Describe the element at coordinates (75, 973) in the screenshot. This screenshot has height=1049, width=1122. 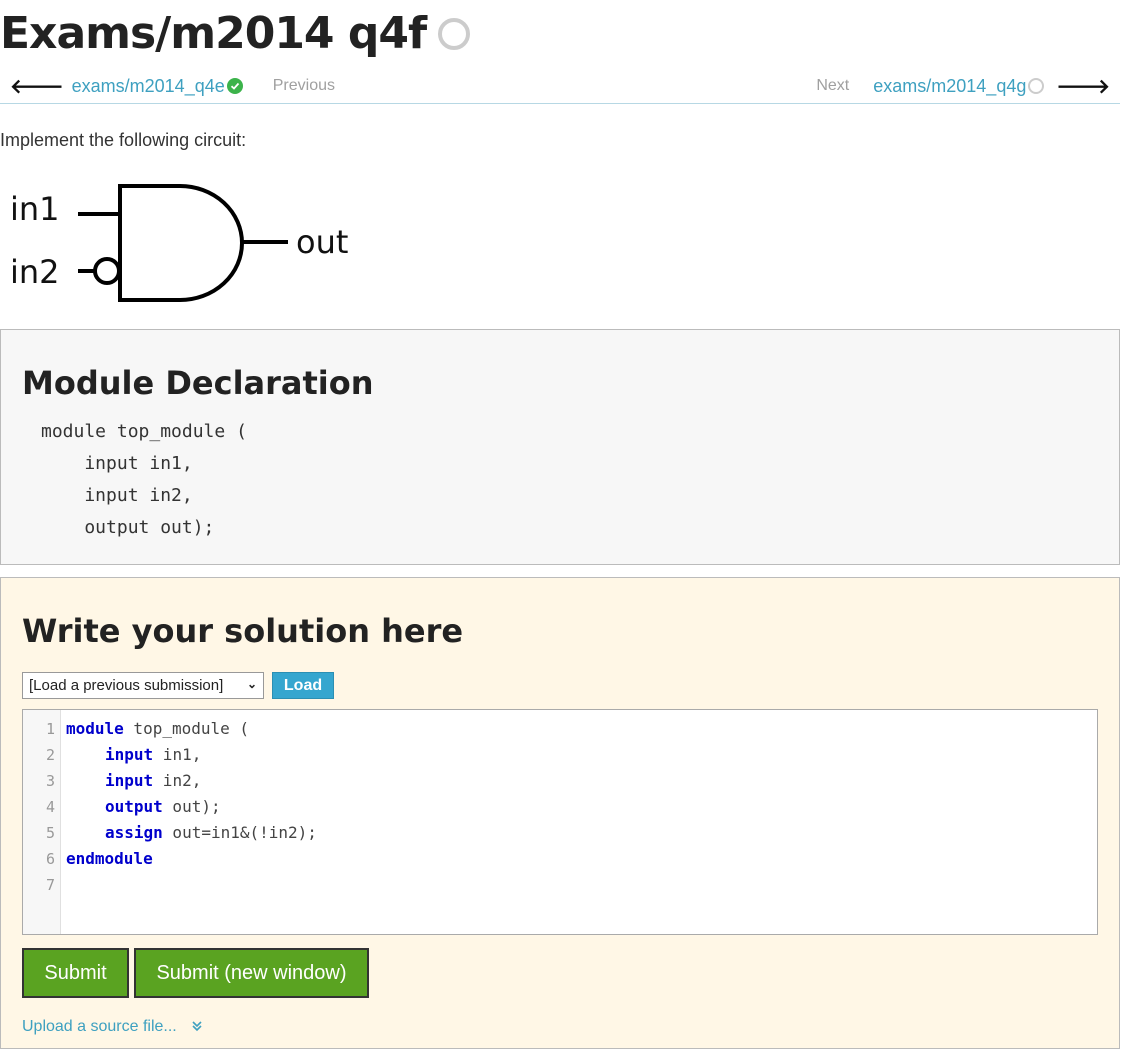
I see `submit-button: Submit` at that location.